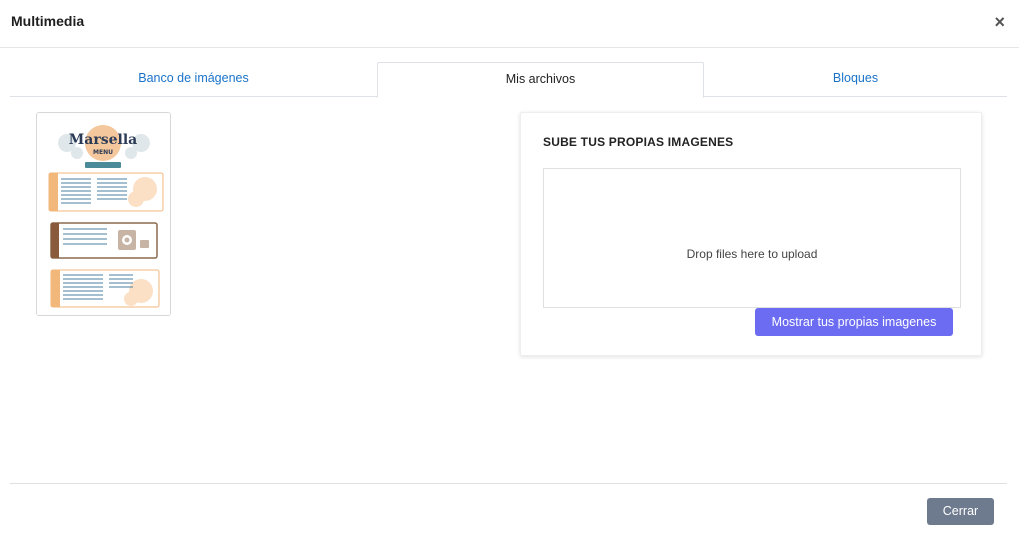 This screenshot has height=548, width=1019. What do you see at coordinates (103, 140) in the screenshot?
I see `menu-preview-title: Marsella` at bounding box center [103, 140].